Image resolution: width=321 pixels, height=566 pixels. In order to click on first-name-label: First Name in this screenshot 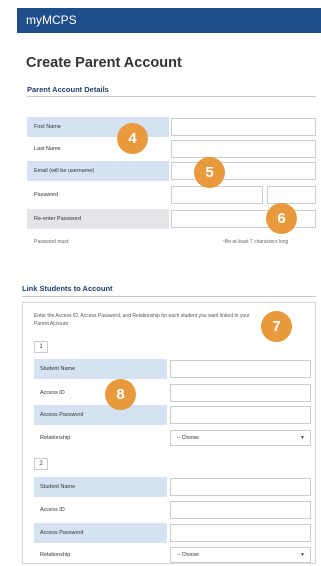, I will do `click(98, 127)`.